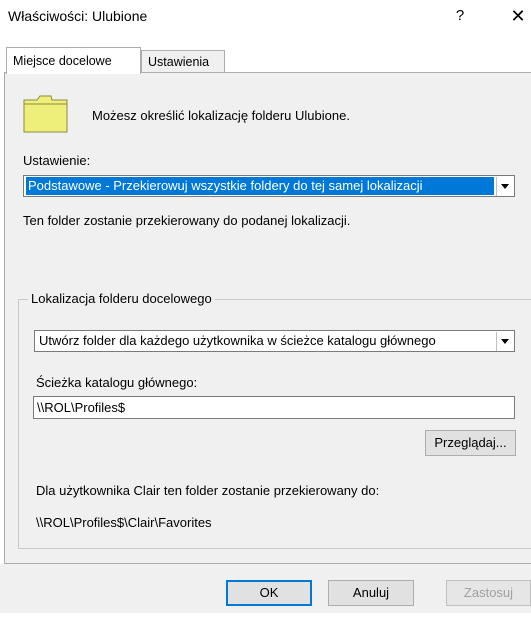 This screenshot has width=531, height=617. Describe the element at coordinates (121, 298) in the screenshot. I see `target-group-title: Lokalizacja folderu docelowego` at that location.